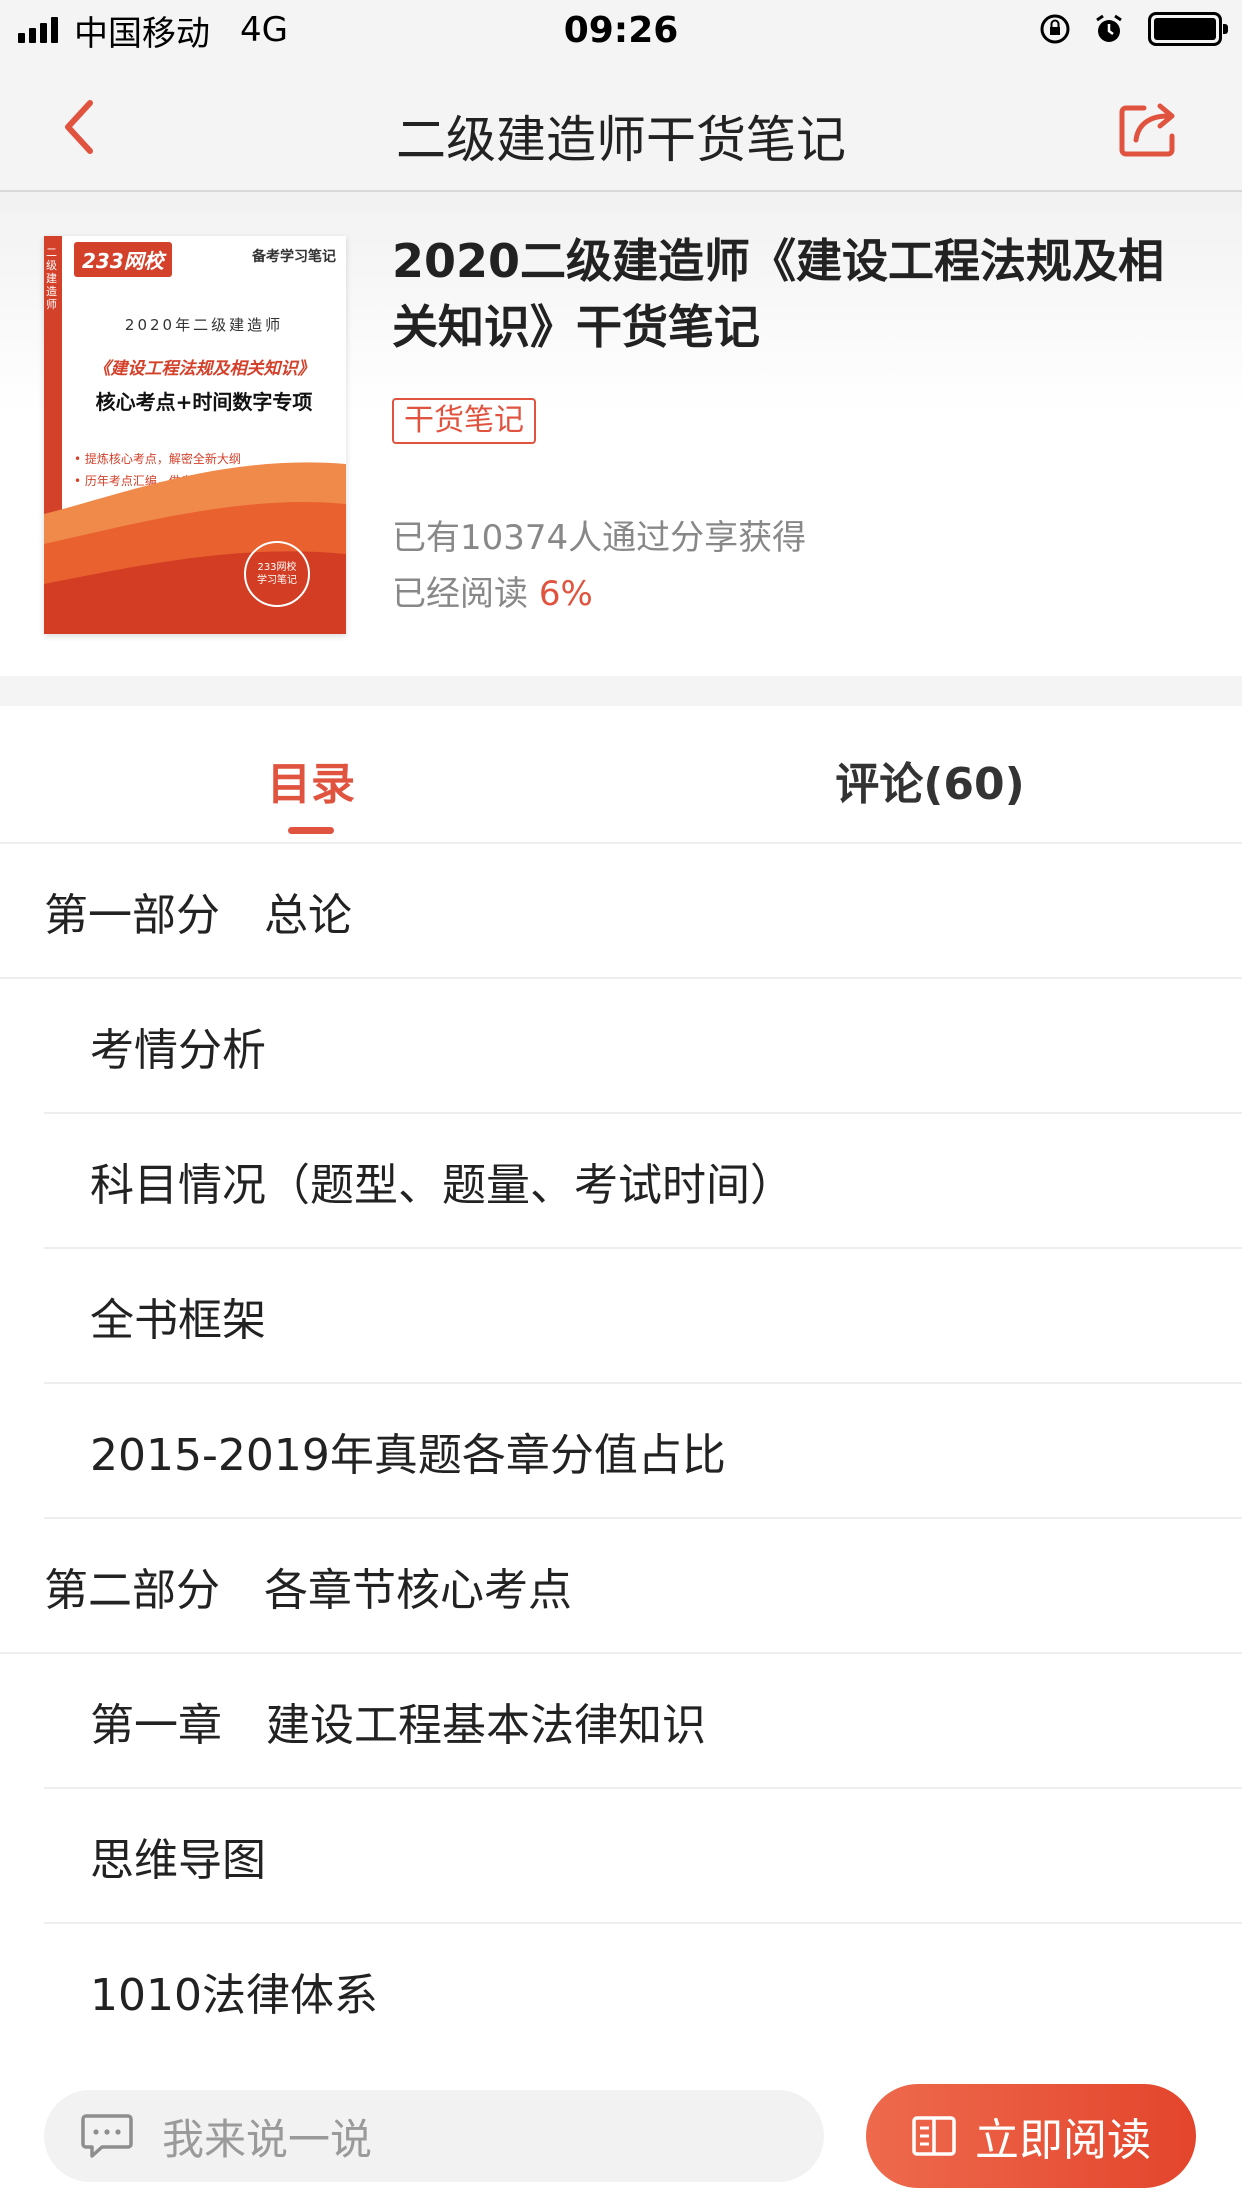  I want to click on toc-item: 2015-2019年真题各章分值占比, so click(643, 1451).